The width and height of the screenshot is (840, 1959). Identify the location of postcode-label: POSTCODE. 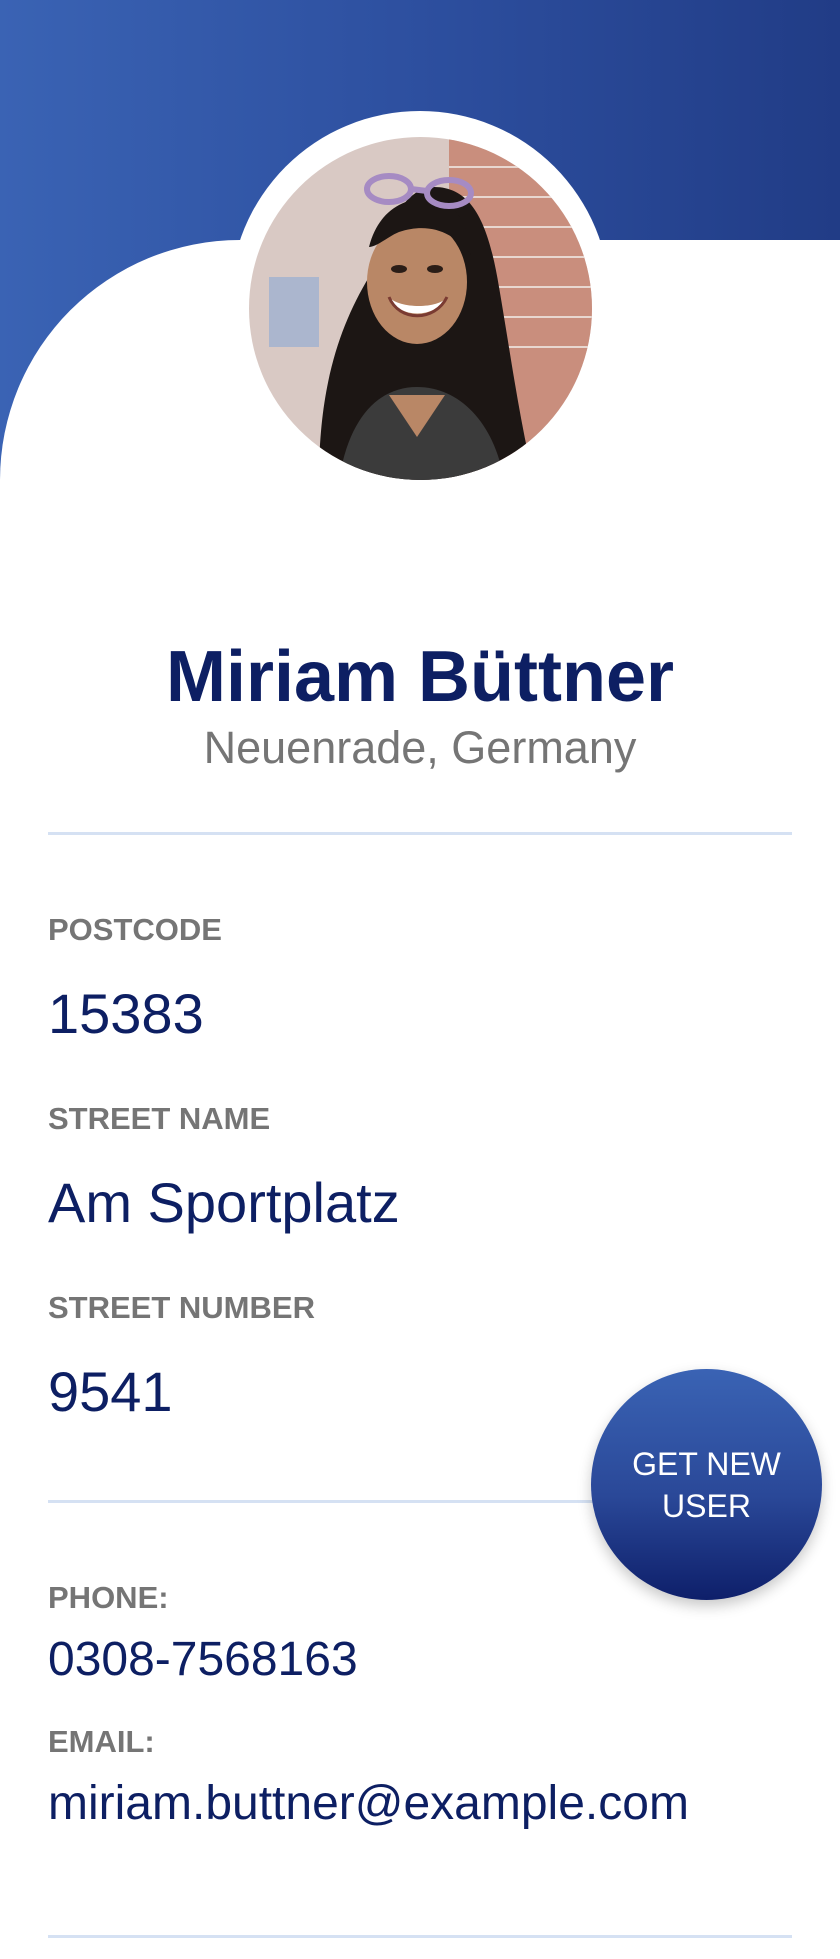
(135, 929).